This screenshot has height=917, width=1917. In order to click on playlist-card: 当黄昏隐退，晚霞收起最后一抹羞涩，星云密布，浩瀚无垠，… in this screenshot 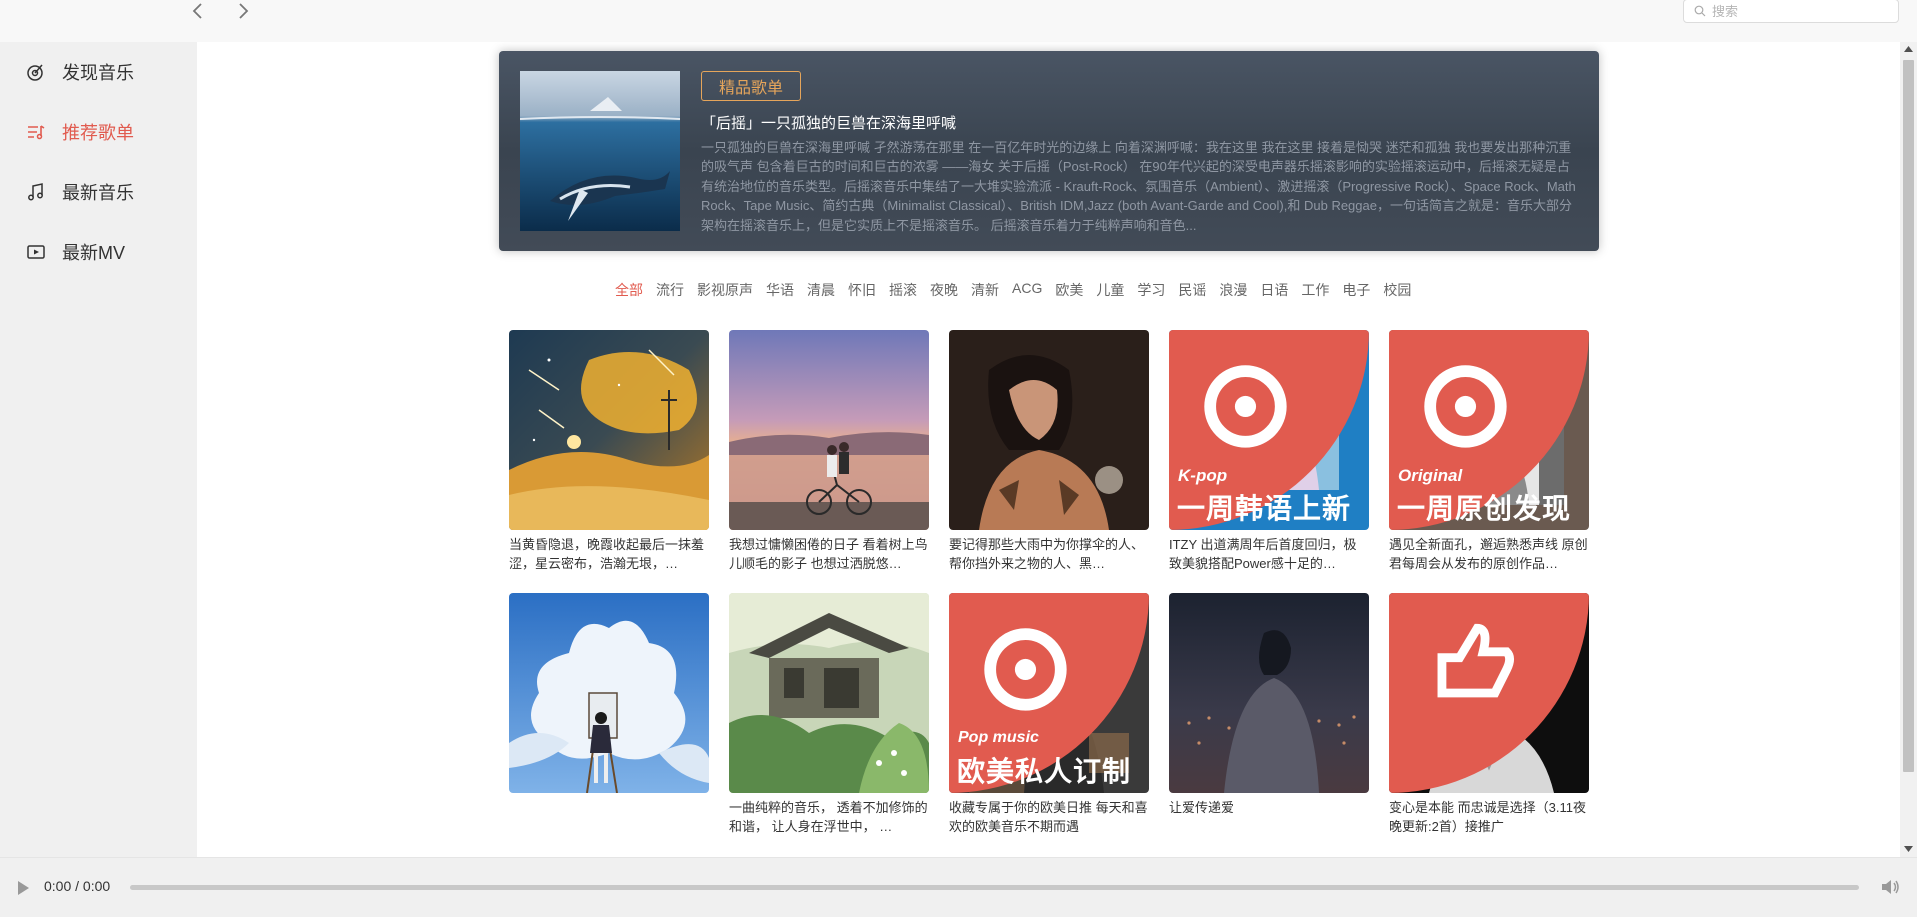, I will do `click(609, 451)`.